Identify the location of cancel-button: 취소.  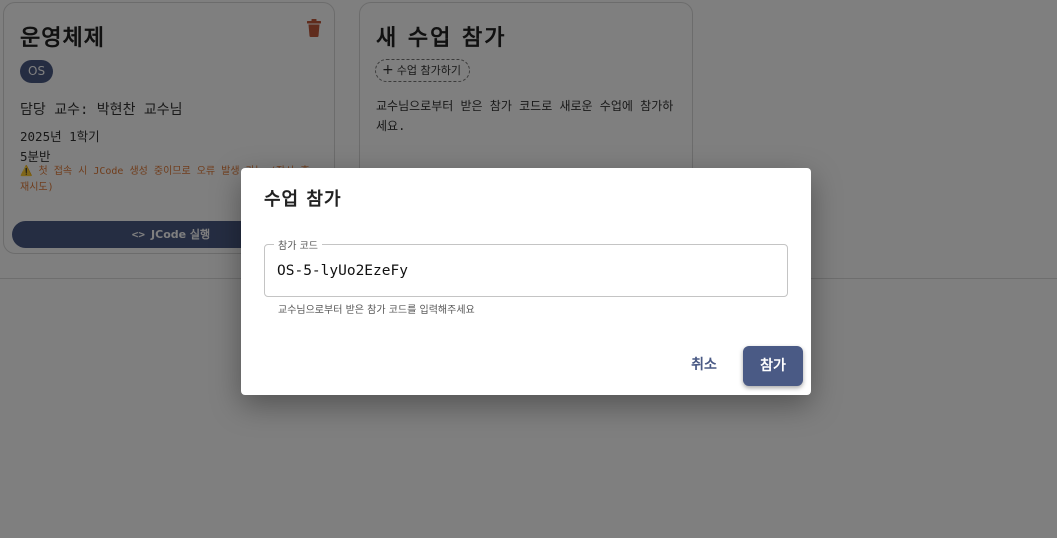
(704, 365).